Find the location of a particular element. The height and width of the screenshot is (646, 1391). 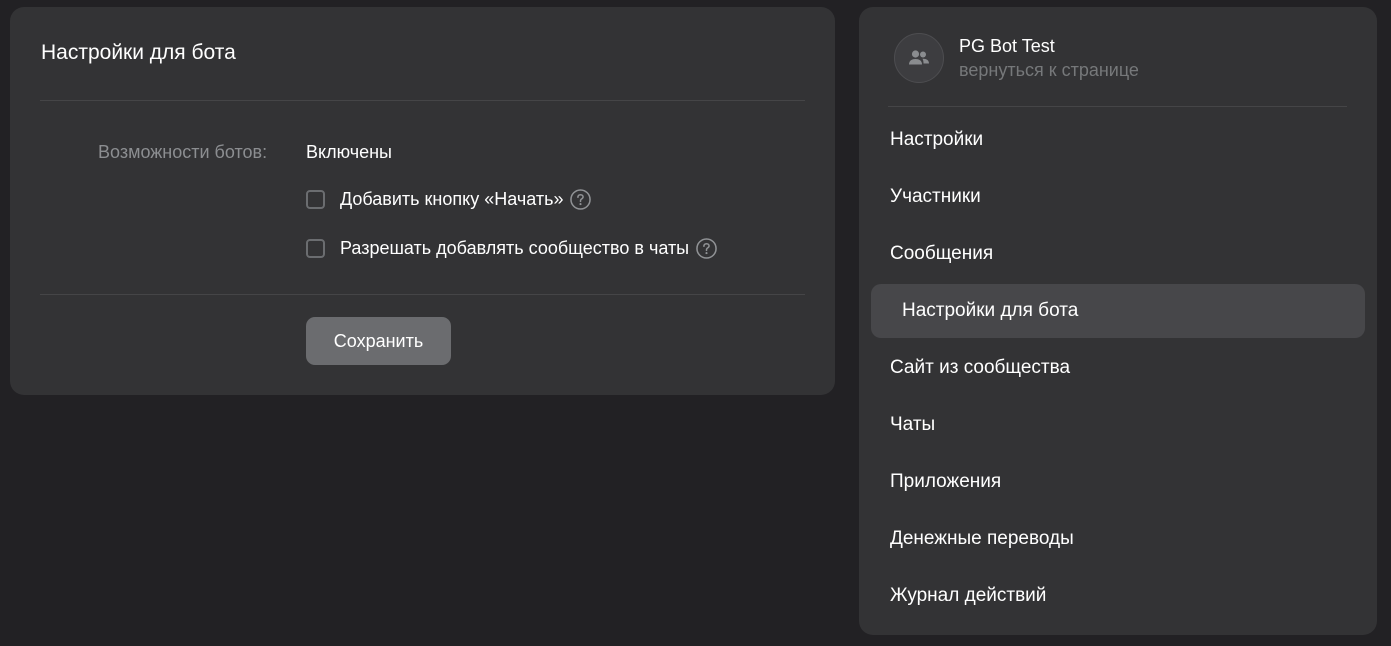

back-to-page-link: вернуться к странице is located at coordinates (1049, 70).